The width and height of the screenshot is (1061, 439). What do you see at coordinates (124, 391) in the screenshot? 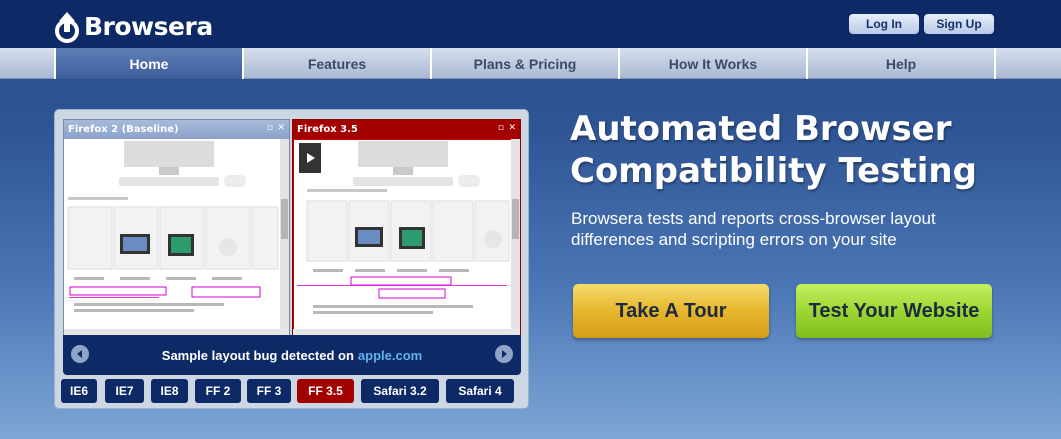
I see `browser-tab-ie7: IE7` at bounding box center [124, 391].